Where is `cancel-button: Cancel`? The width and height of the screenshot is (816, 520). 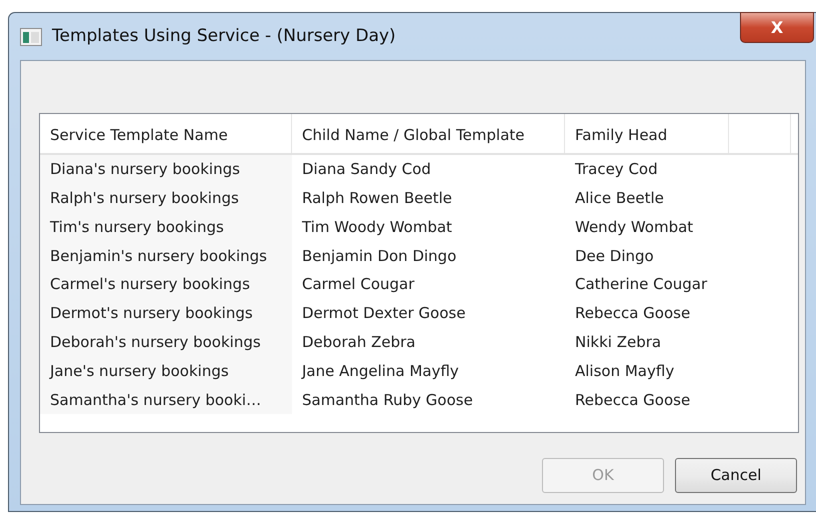
cancel-button: Cancel is located at coordinates (736, 475).